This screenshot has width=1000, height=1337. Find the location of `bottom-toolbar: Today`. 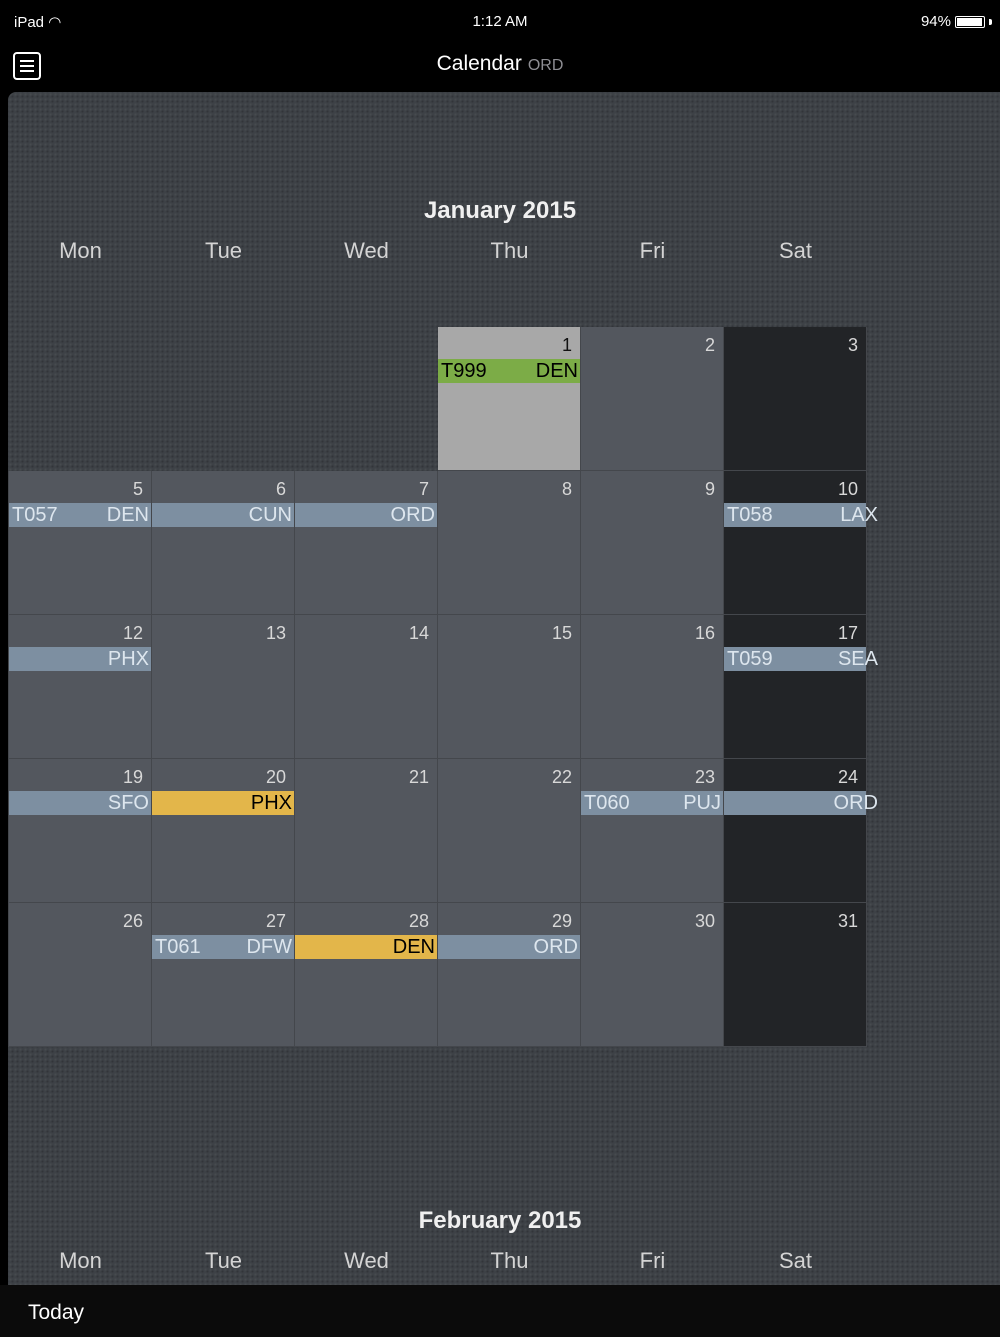

bottom-toolbar: Today is located at coordinates (500, 1311).